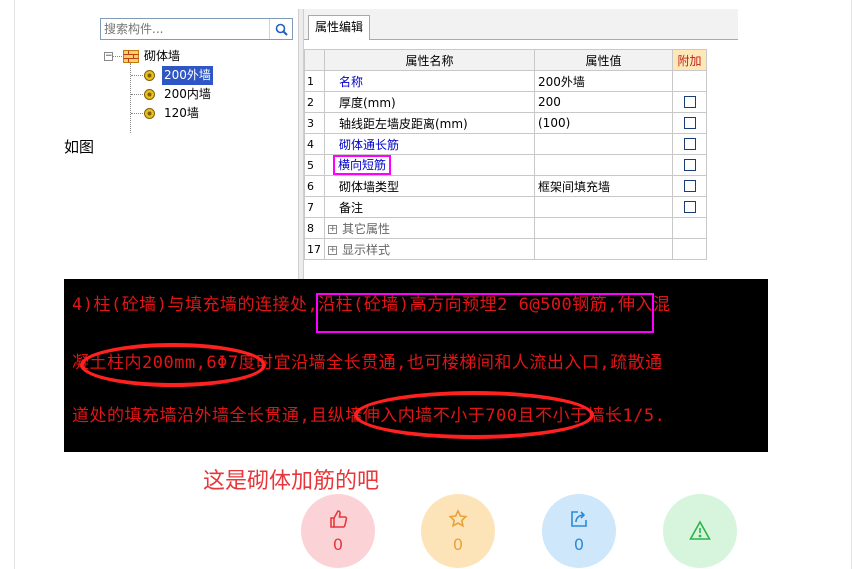 The width and height of the screenshot is (866, 569). I want to click on tab-property-edit: 属性编辑, so click(339, 27).